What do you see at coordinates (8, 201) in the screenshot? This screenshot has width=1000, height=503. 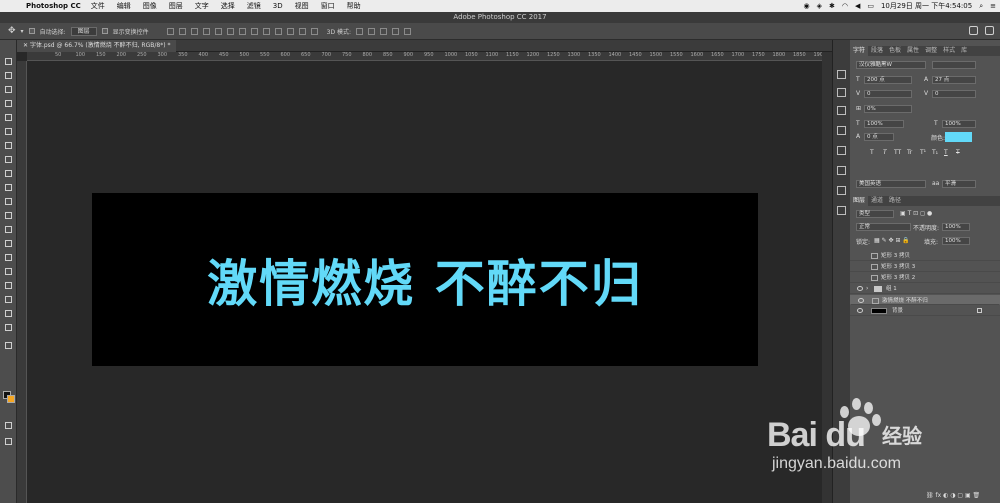 I see `eraser-tool-icon` at bounding box center [8, 201].